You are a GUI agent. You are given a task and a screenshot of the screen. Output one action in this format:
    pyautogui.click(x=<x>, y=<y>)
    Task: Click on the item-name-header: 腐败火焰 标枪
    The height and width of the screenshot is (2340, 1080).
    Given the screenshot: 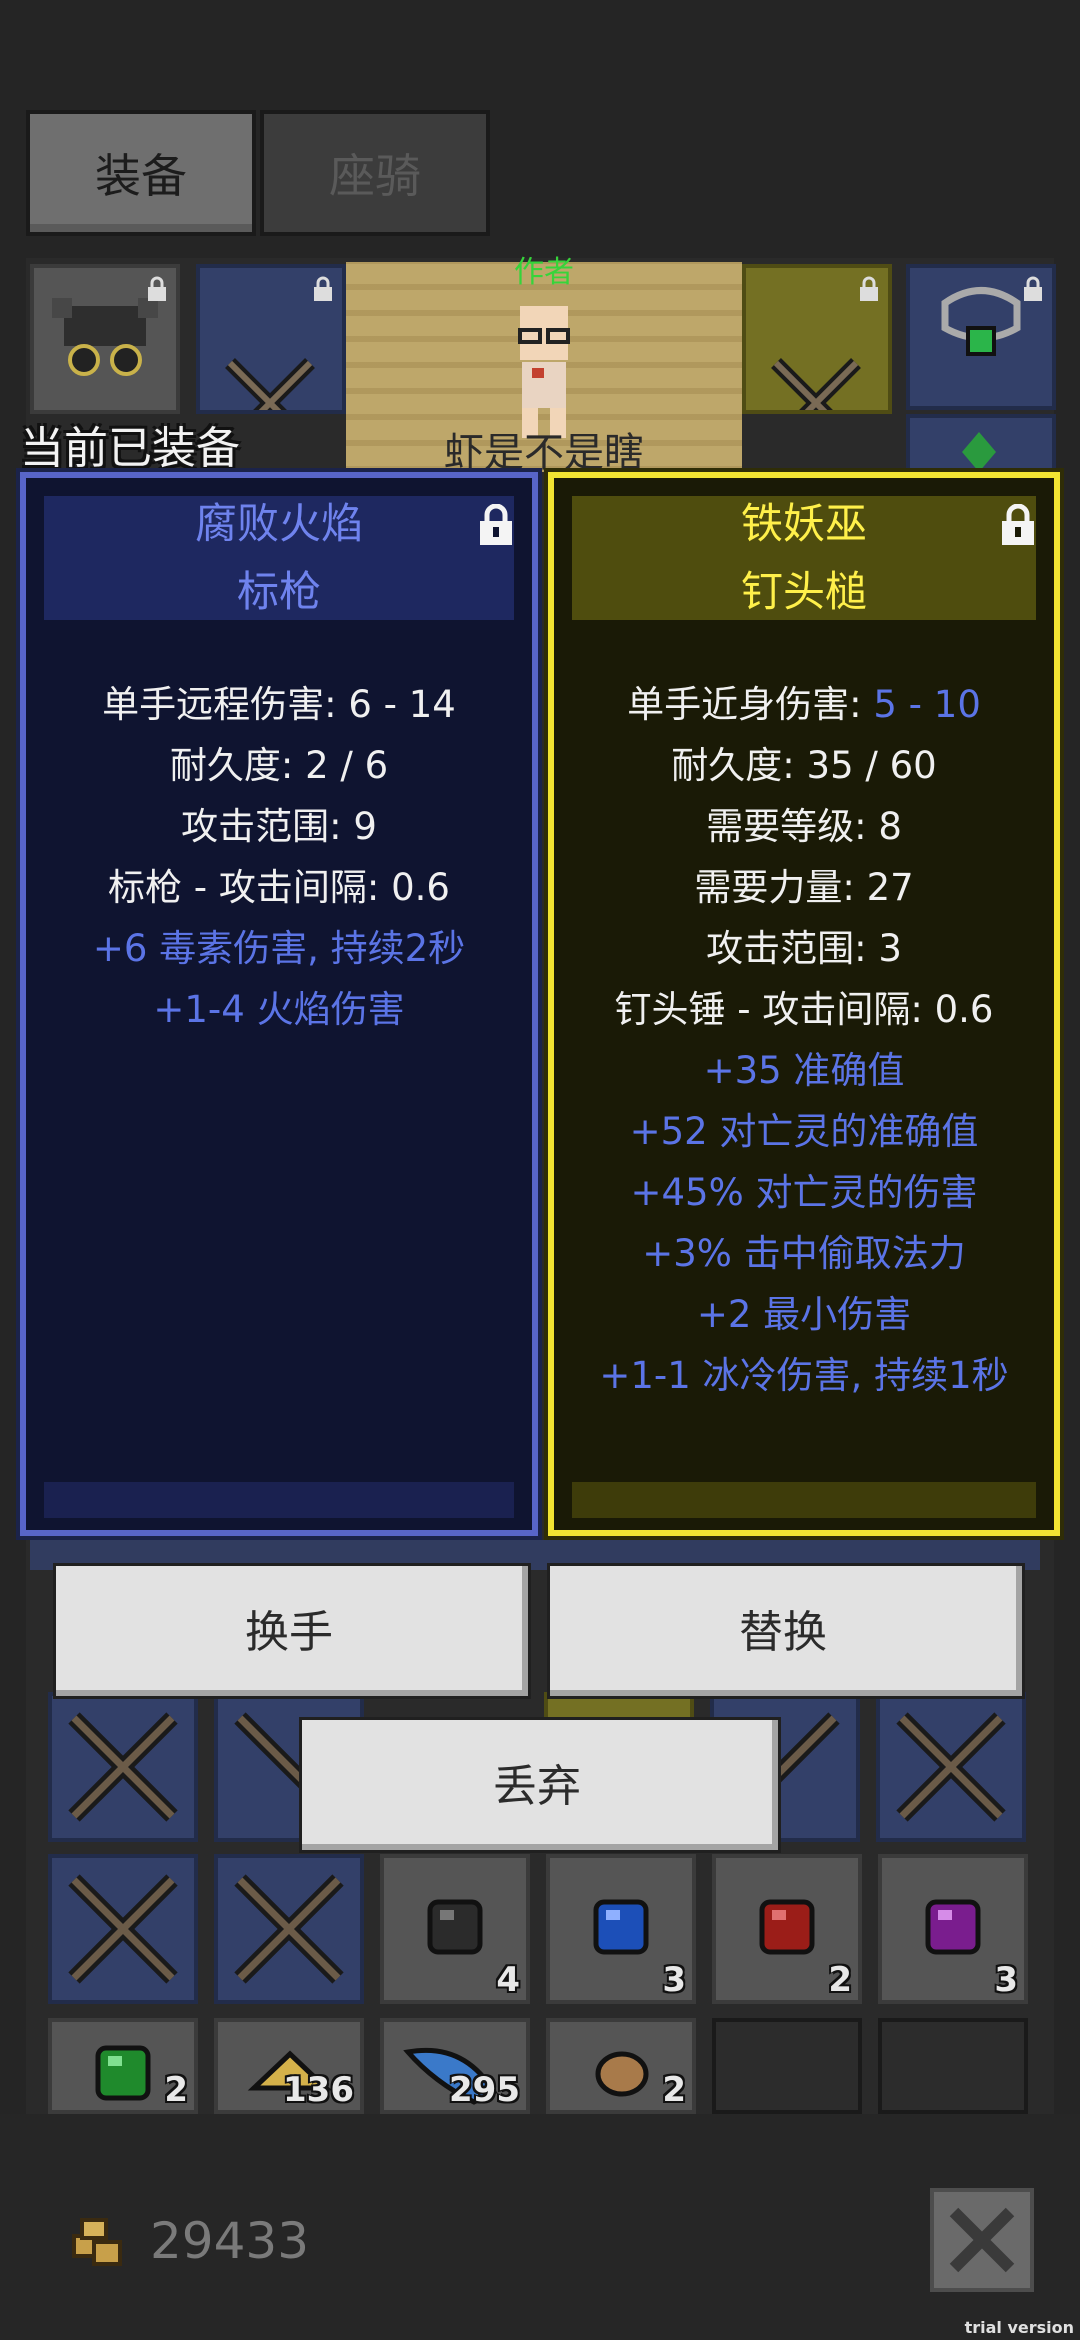 What is the action you would take?
    pyautogui.click(x=279, y=558)
    